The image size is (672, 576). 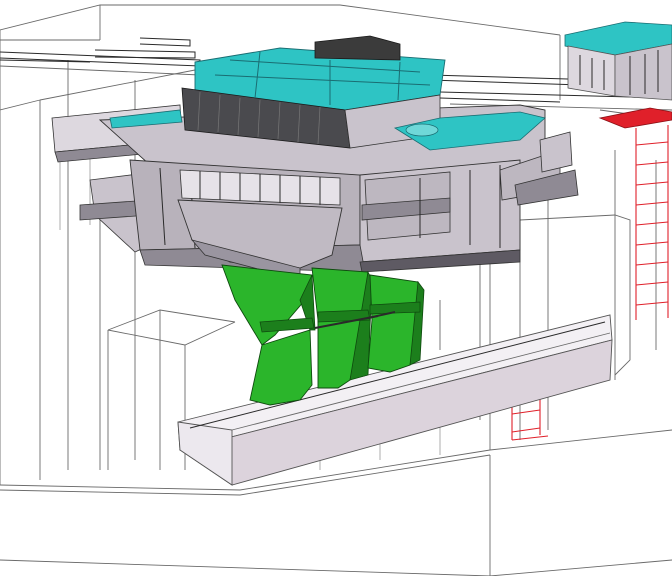 What do you see at coordinates (618, 75) in the screenshot?
I see `distant-machine-top` at bounding box center [618, 75].